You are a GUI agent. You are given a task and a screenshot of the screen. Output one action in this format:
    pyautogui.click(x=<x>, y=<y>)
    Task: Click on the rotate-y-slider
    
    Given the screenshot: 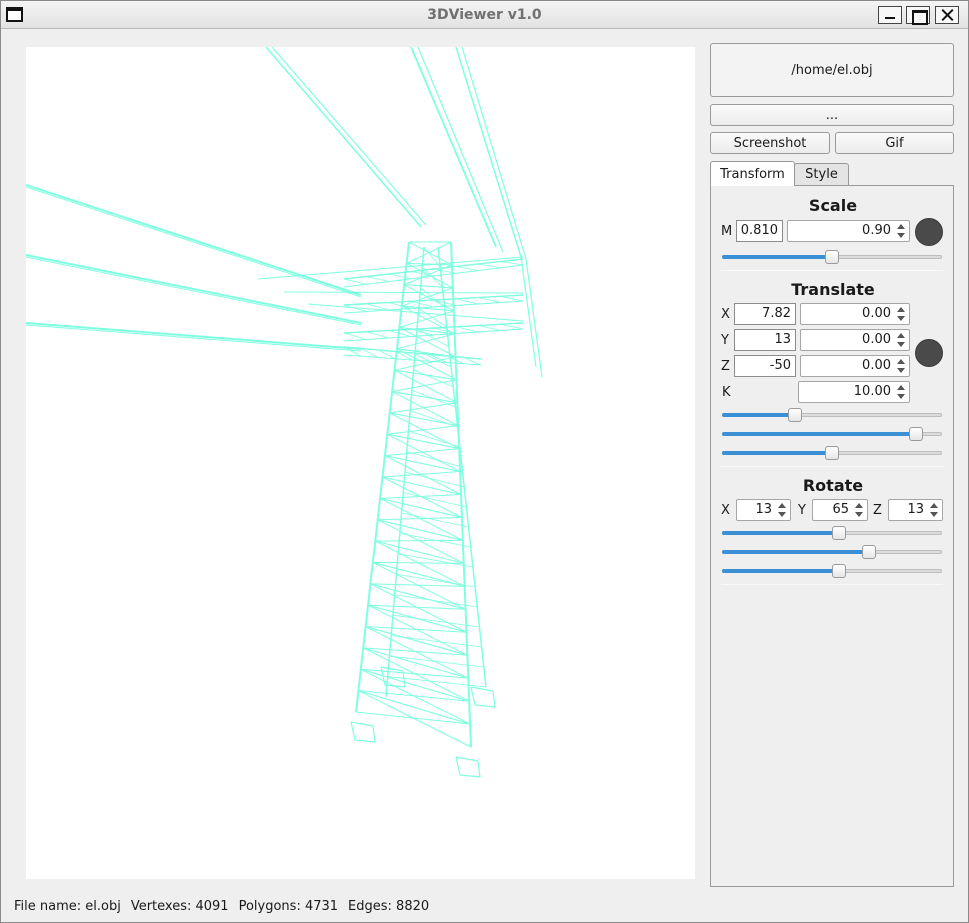 What is the action you would take?
    pyautogui.click(x=832, y=552)
    